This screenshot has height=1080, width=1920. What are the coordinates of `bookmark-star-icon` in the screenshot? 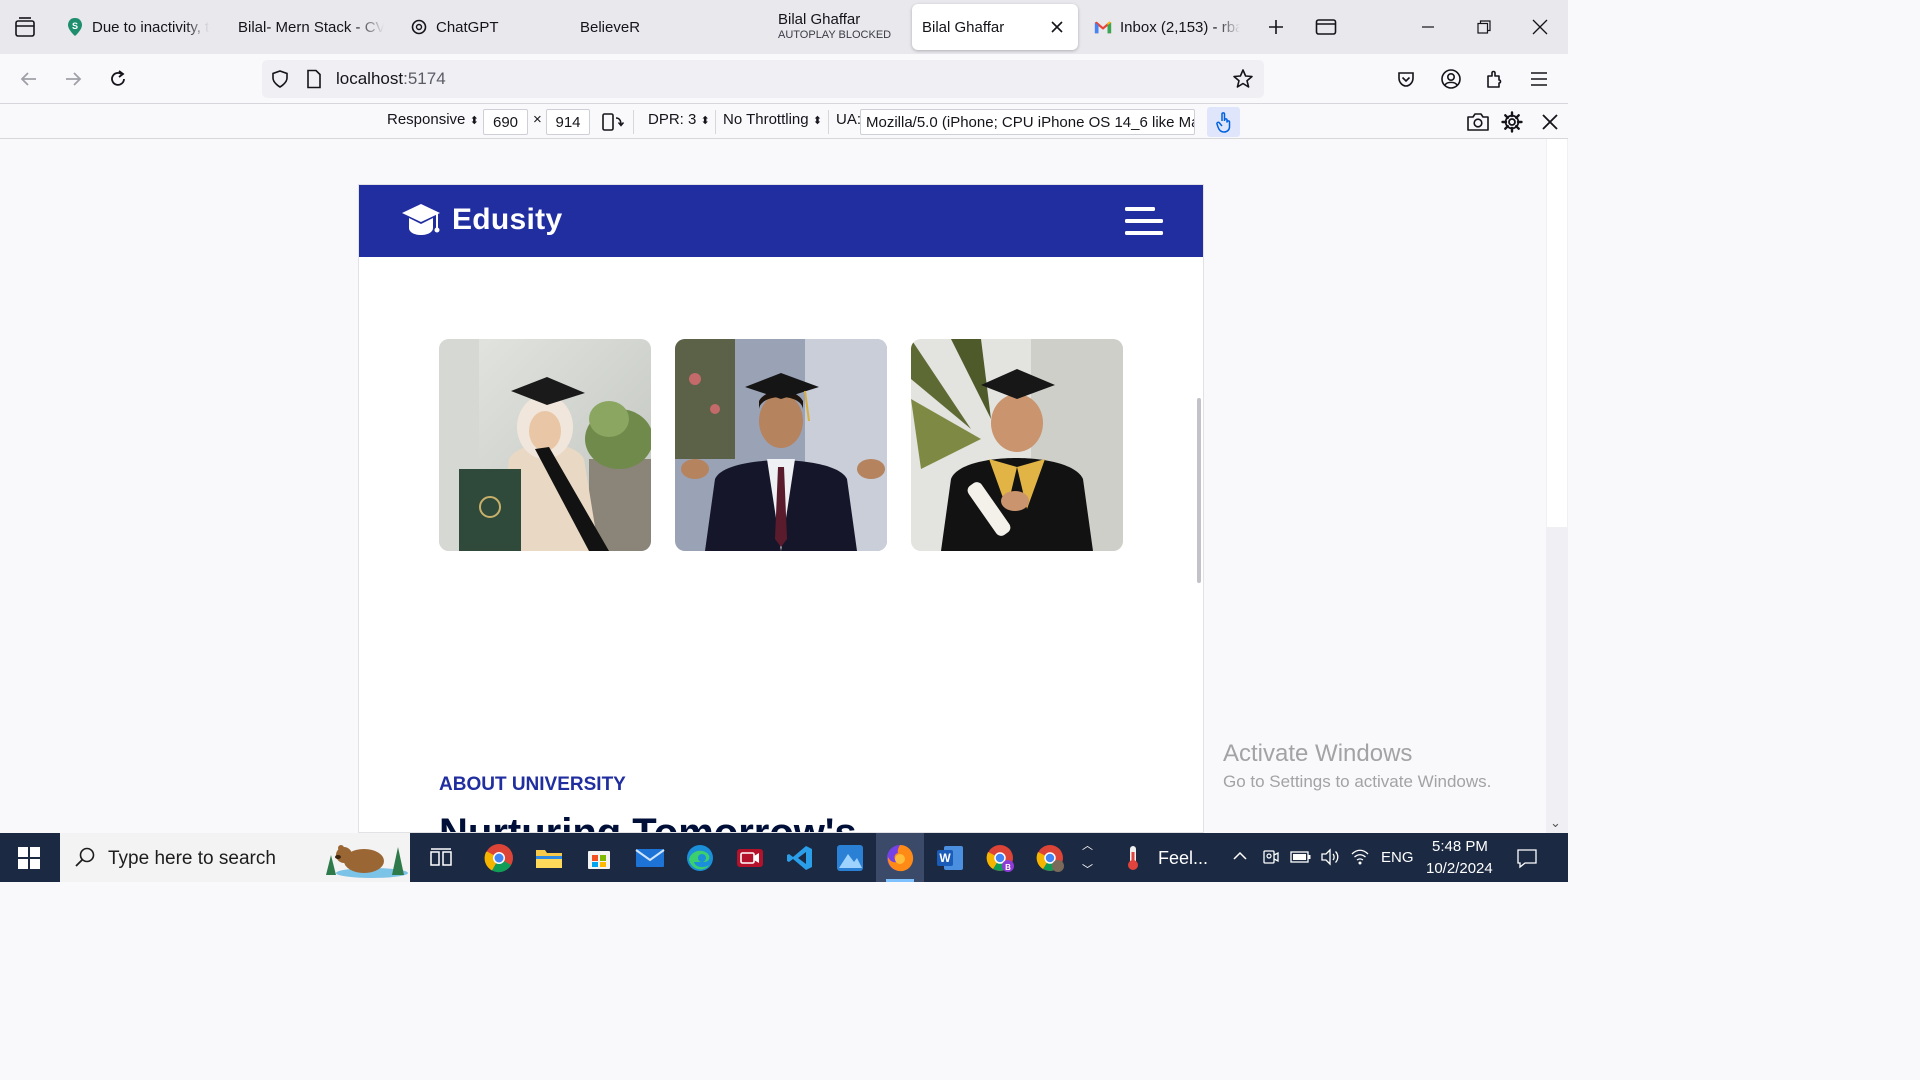 It's located at (1243, 81).